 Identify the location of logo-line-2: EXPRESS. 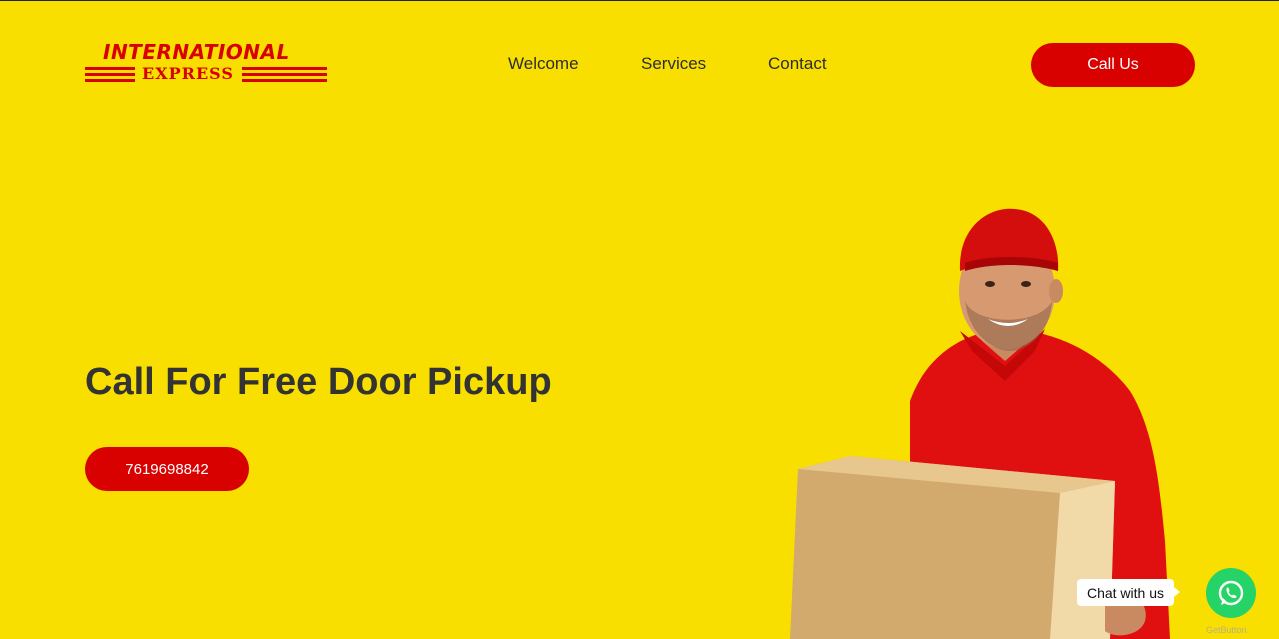
(188, 73).